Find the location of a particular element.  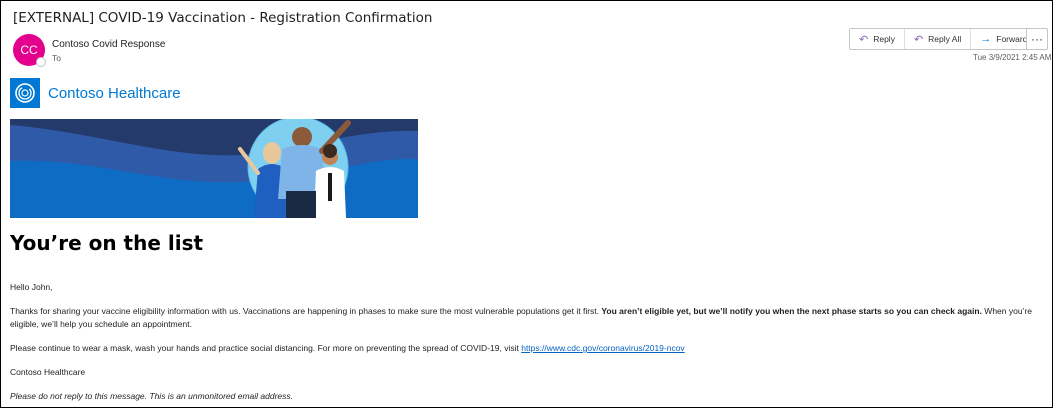

presence-indicator is located at coordinates (41, 62).